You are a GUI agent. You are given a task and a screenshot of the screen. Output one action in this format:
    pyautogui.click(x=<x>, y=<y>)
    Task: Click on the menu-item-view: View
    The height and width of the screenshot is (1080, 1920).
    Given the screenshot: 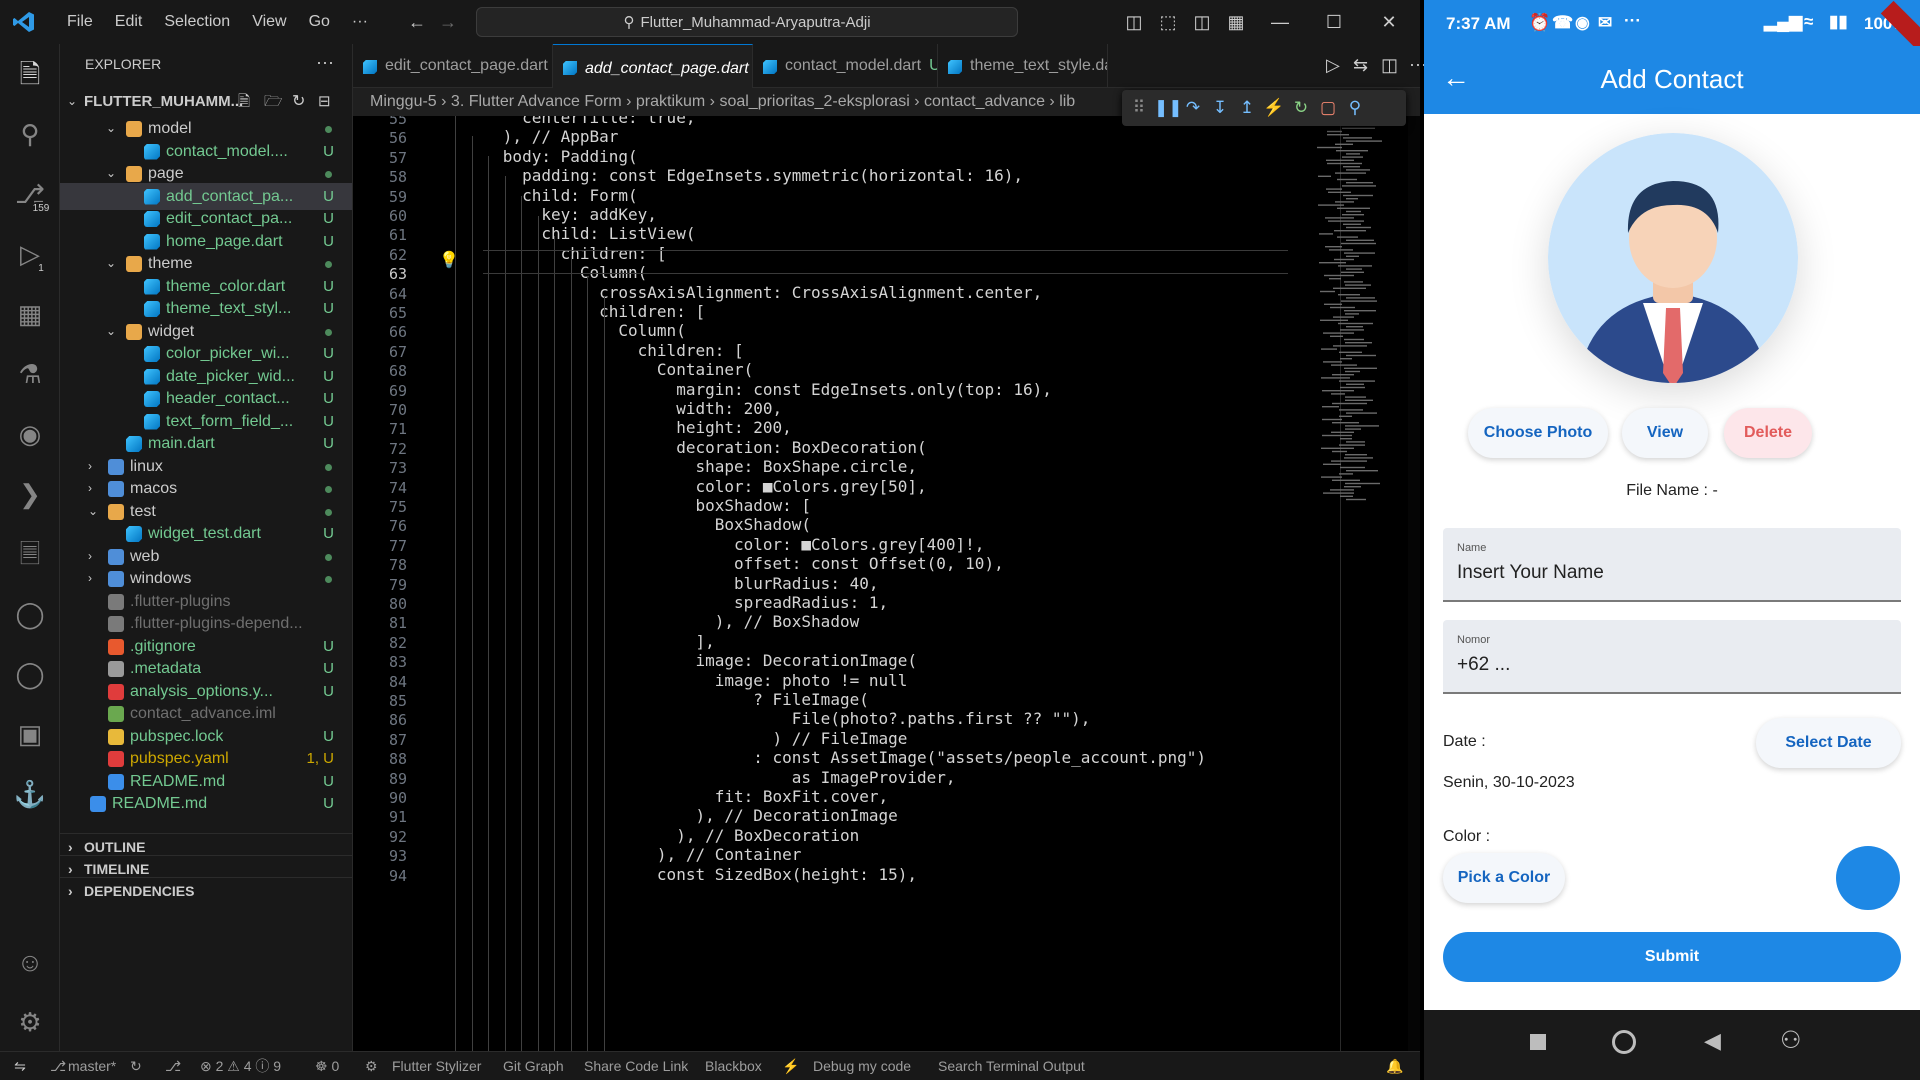 What is the action you would take?
    pyautogui.click(x=269, y=22)
    